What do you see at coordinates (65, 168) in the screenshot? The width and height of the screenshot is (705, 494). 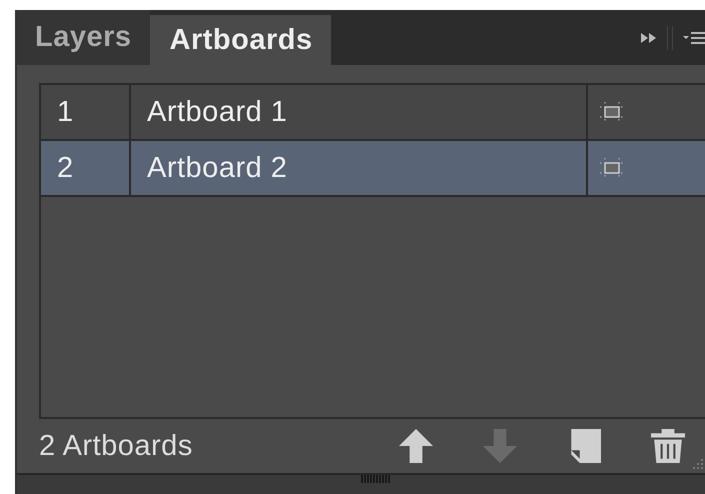 I see `artboard-number: 2` at bounding box center [65, 168].